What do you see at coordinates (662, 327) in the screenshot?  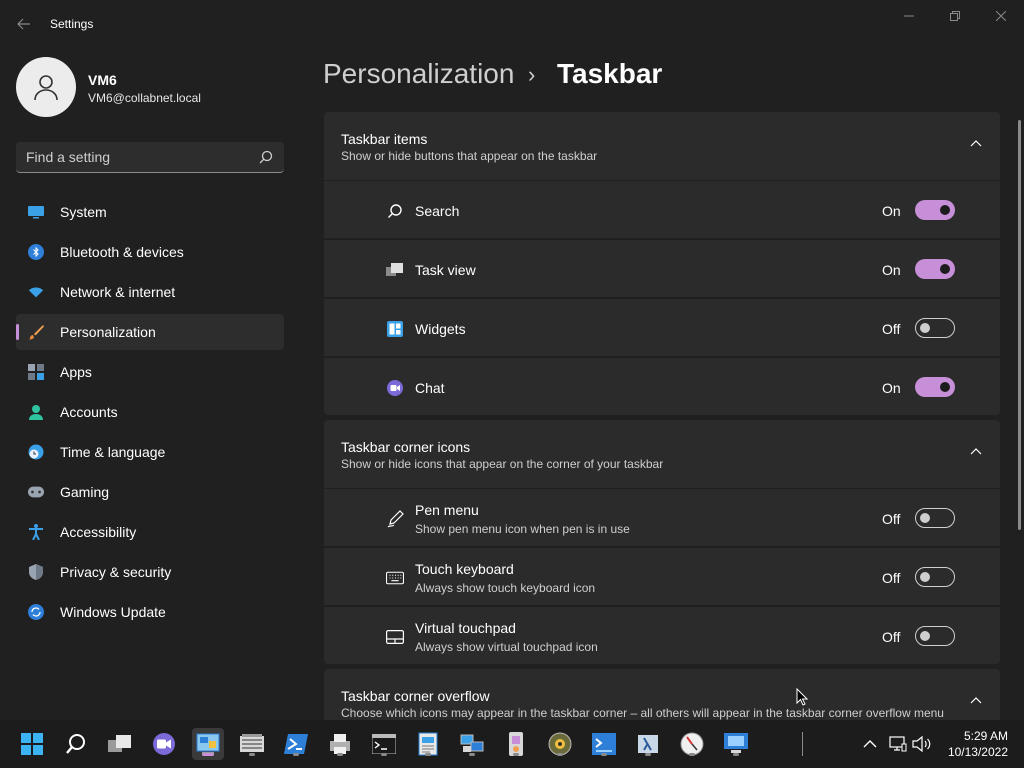 I see `setting-row-widgets: Widgets Off` at bounding box center [662, 327].